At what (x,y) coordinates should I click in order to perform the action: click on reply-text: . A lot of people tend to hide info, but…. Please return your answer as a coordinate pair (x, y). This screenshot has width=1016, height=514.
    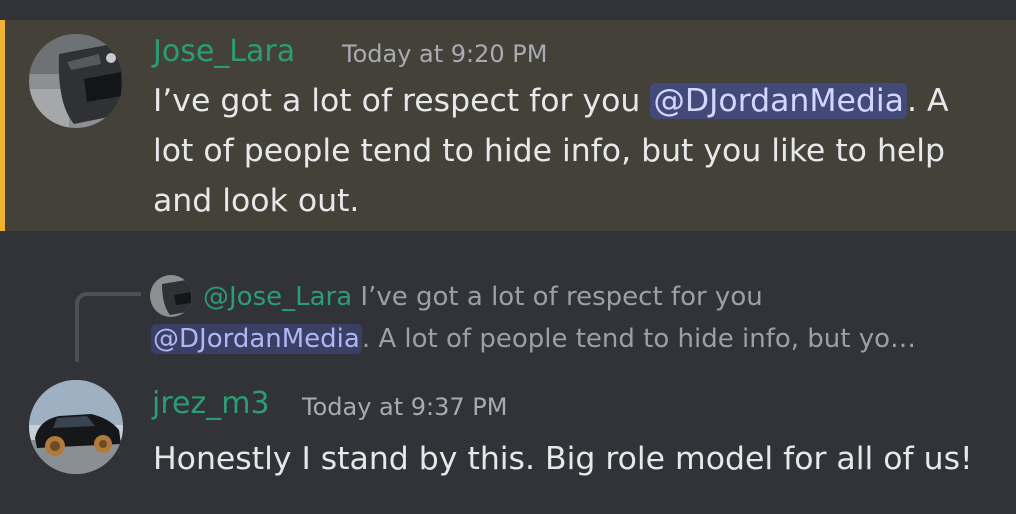
    Looking at the image, I should click on (639, 339).